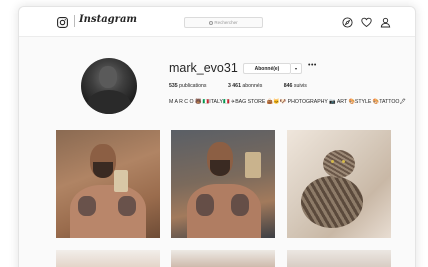 This screenshot has height=267, width=428. What do you see at coordinates (211, 22) in the screenshot?
I see `search-icon` at bounding box center [211, 22].